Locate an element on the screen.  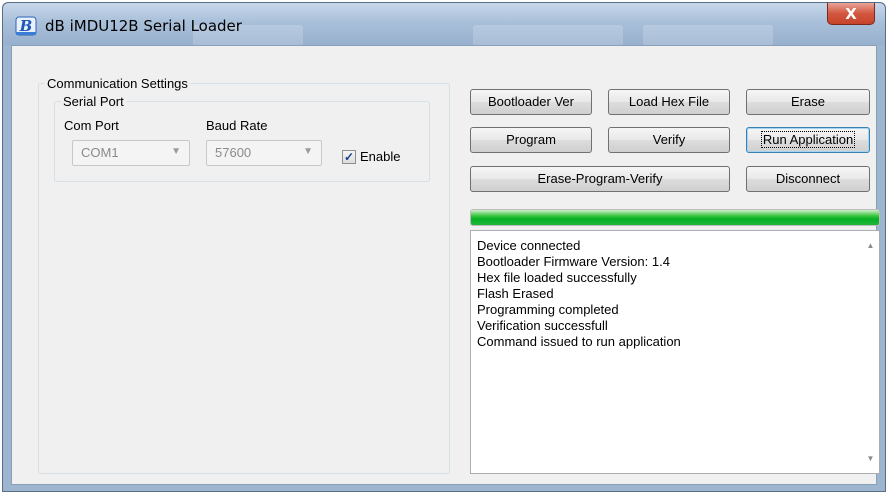
scroll-up-icon: ▲ is located at coordinates (870, 245).